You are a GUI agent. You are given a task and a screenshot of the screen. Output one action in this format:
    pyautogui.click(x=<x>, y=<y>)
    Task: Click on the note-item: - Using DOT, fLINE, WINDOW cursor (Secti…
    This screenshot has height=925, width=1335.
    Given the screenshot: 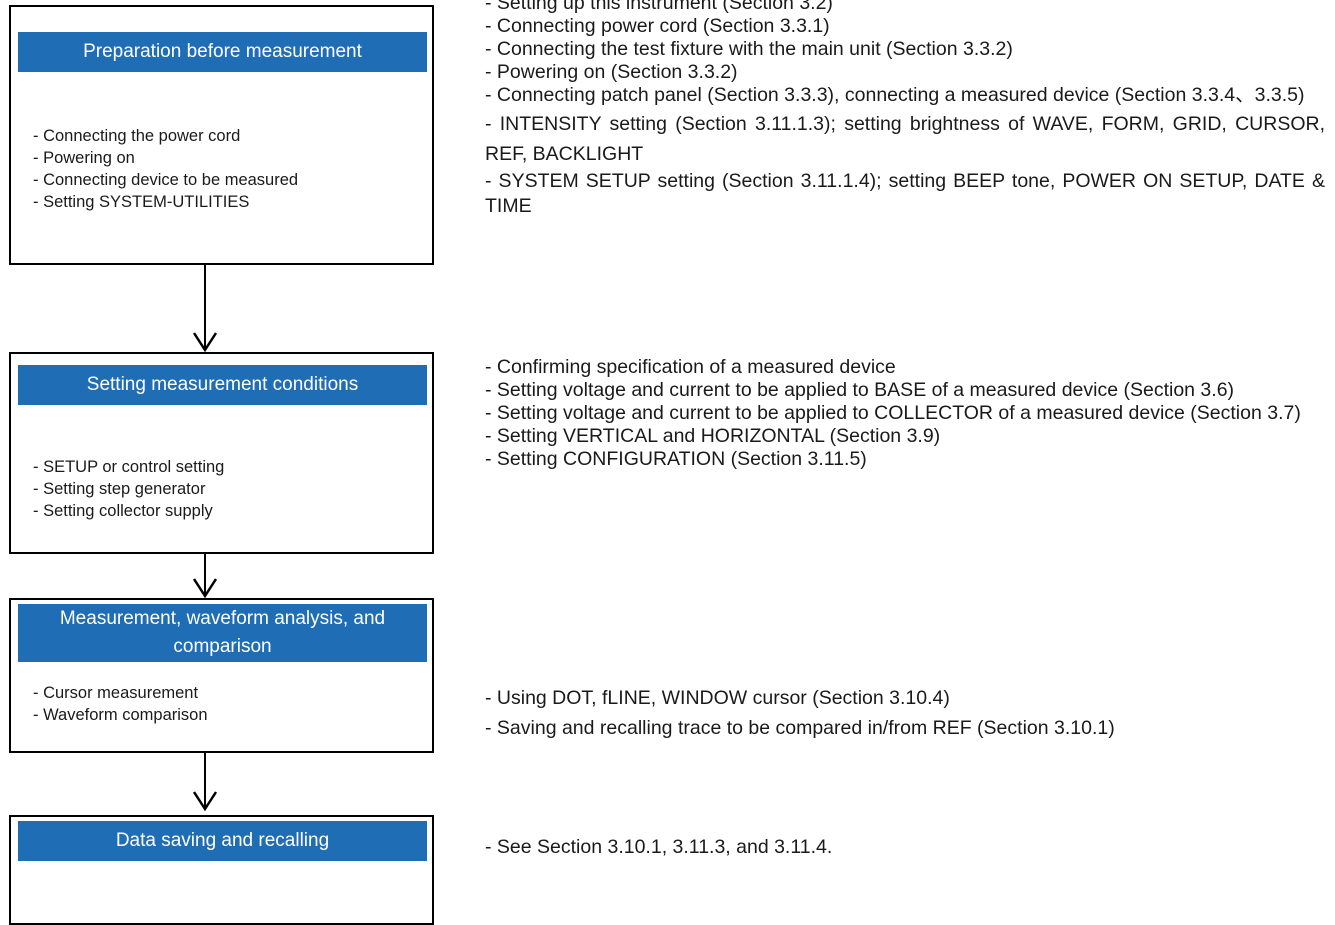 What is the action you would take?
    pyautogui.click(x=717, y=698)
    